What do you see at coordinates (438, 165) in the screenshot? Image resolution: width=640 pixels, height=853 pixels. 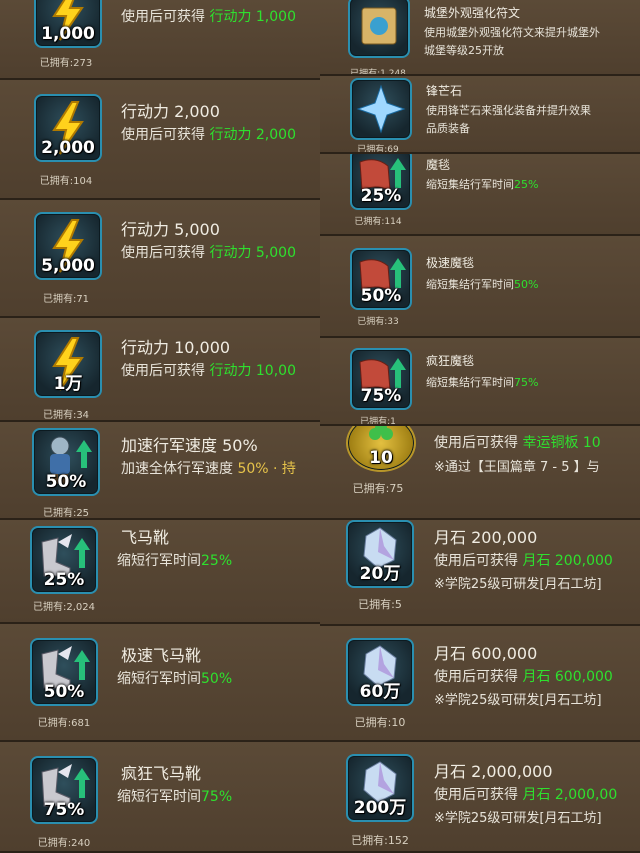 I see `item-title: 魔毯` at bounding box center [438, 165].